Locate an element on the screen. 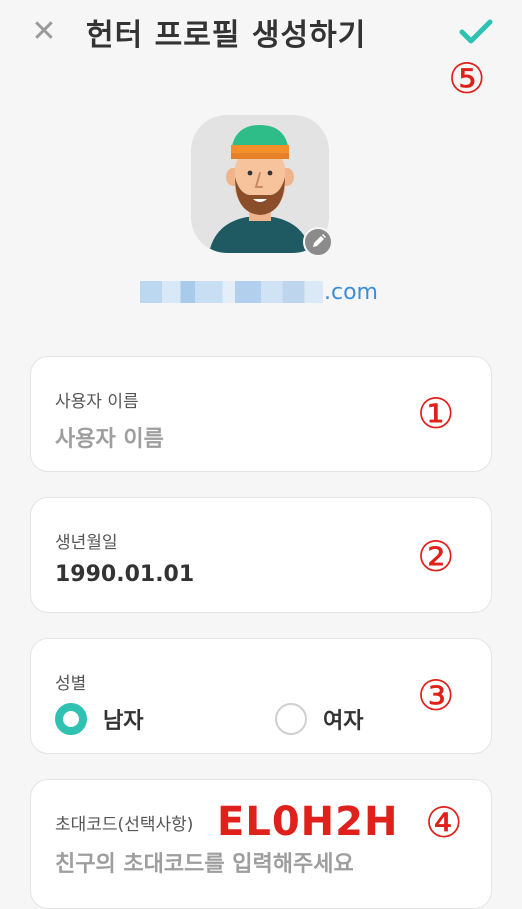 The width and height of the screenshot is (522, 909). invite-code-label: 초대코드(선택사항) is located at coordinates (124, 825).